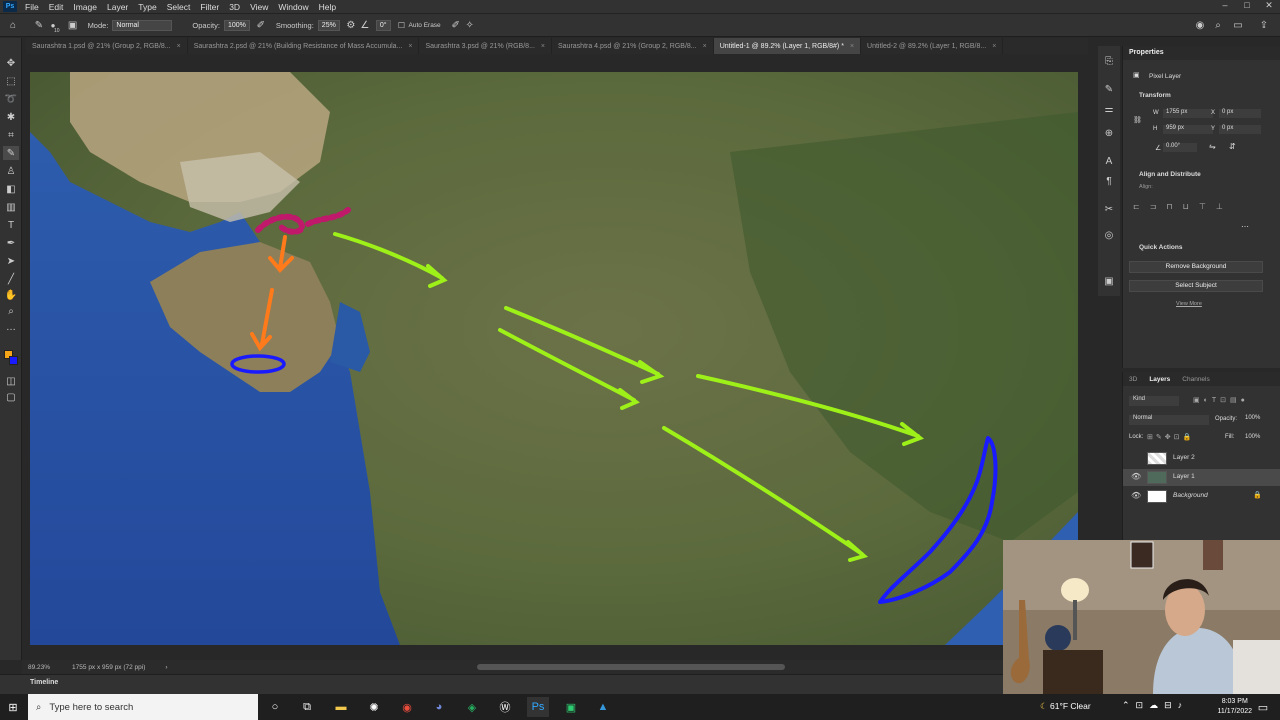 The height and width of the screenshot is (720, 1280). What do you see at coordinates (56, 7) in the screenshot?
I see `menu-edit: Edit` at bounding box center [56, 7].